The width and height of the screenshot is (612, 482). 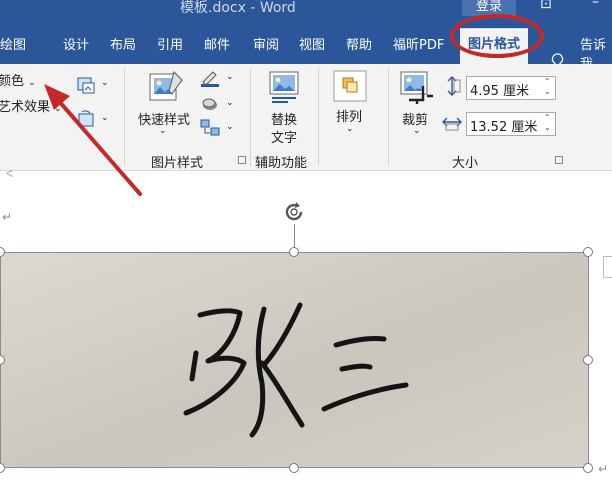 I want to click on shape-width-spinner-icon: ⌃ ⌄, so click(x=548, y=124).